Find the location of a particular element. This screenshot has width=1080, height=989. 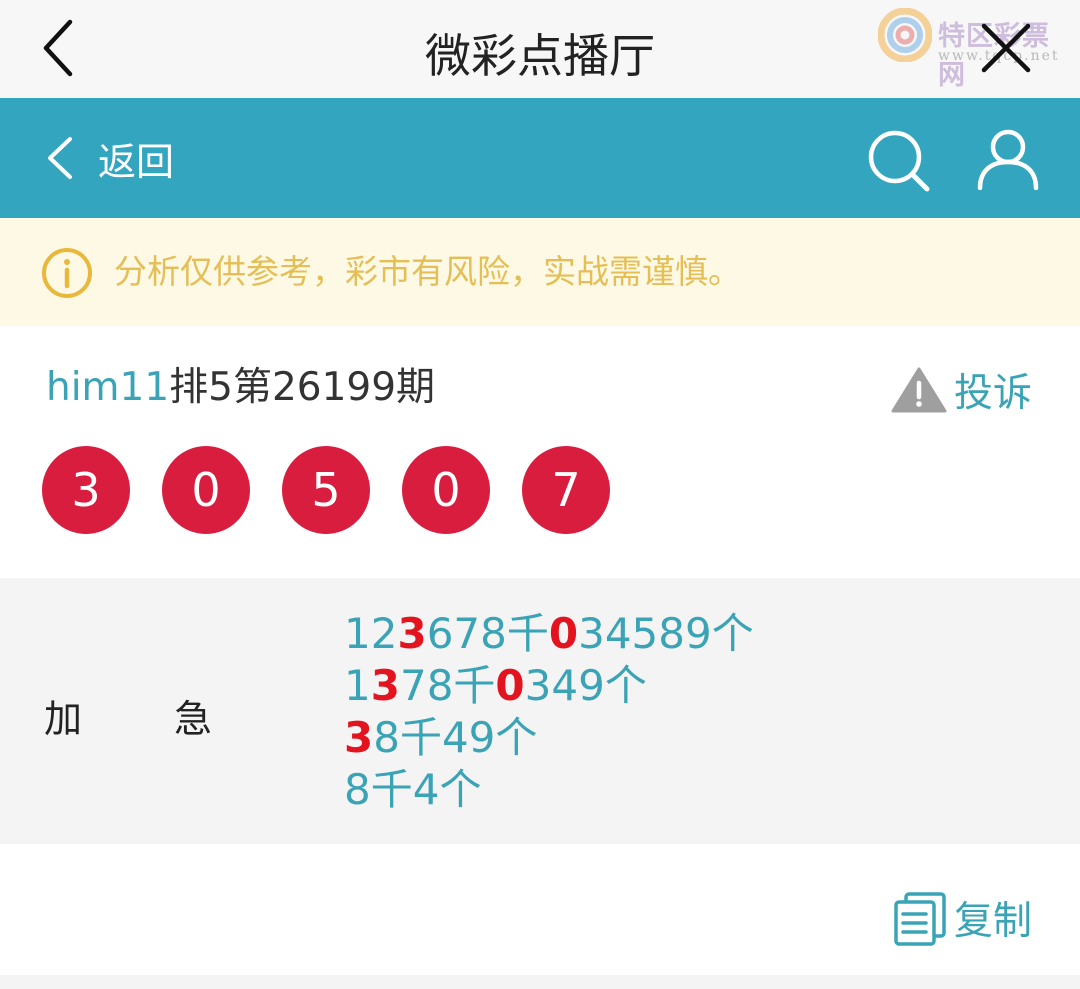

prediction-line: 123678千034589个 is located at coordinates (549, 634).